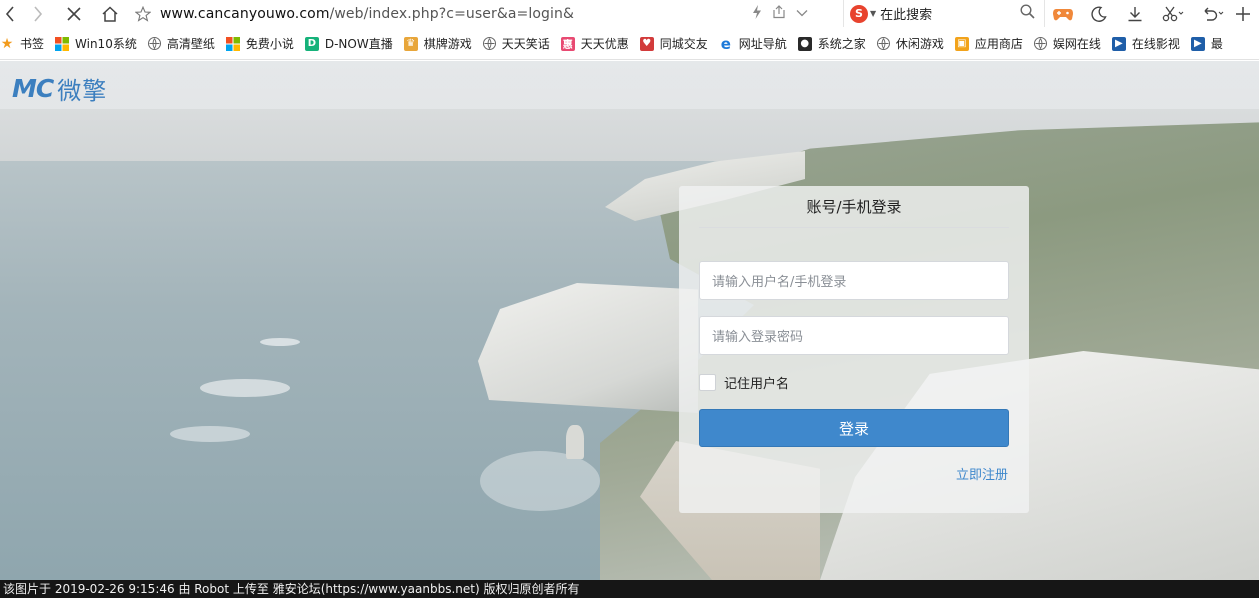 This screenshot has height=598, width=1259. I want to click on forward-button, so click(38, 13).